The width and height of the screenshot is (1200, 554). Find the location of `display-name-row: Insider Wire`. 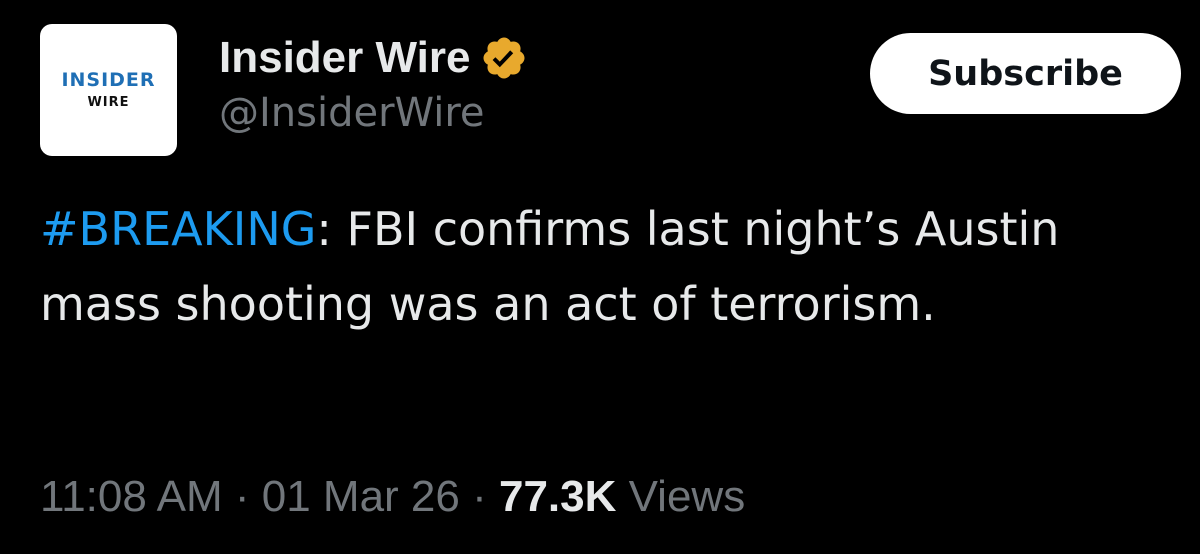

display-name-row: Insider Wire is located at coordinates (373, 58).